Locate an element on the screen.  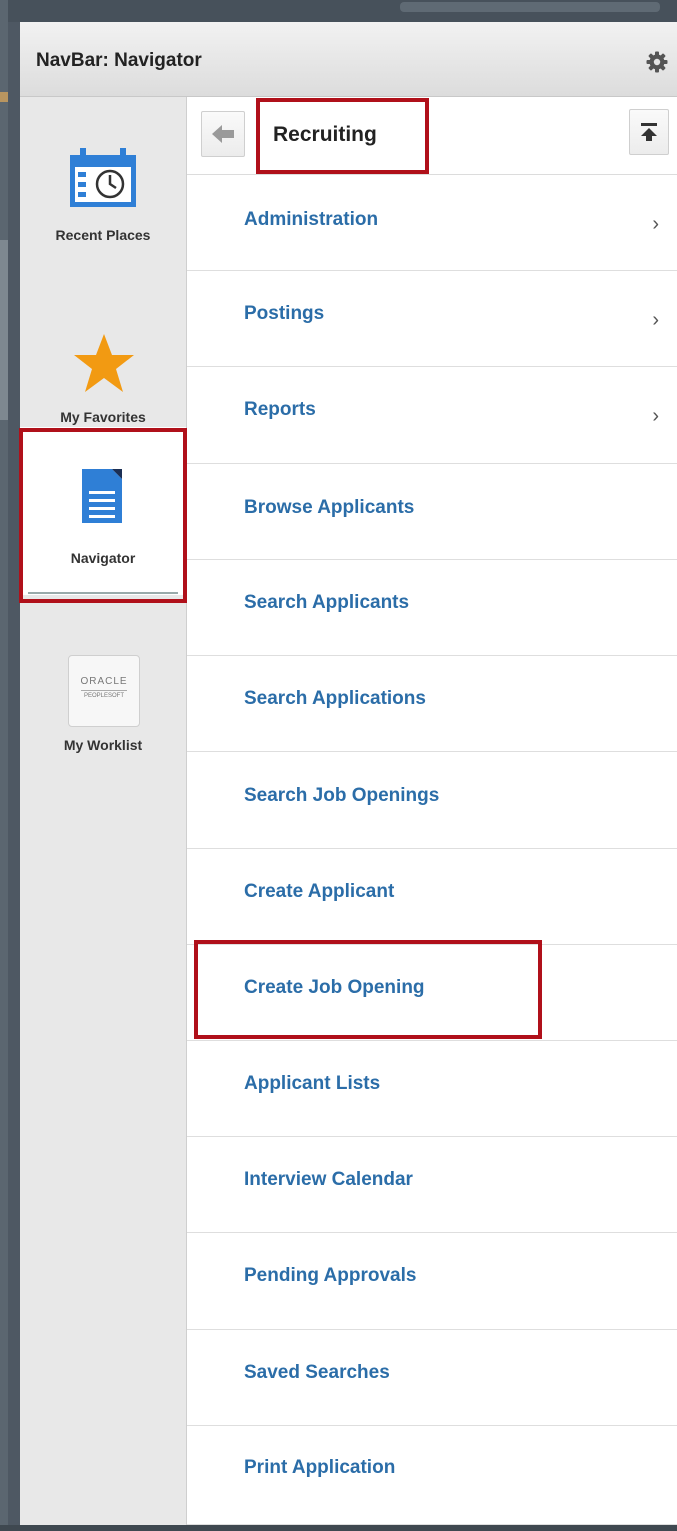
folder-title: Recruiting is located at coordinates (325, 134).